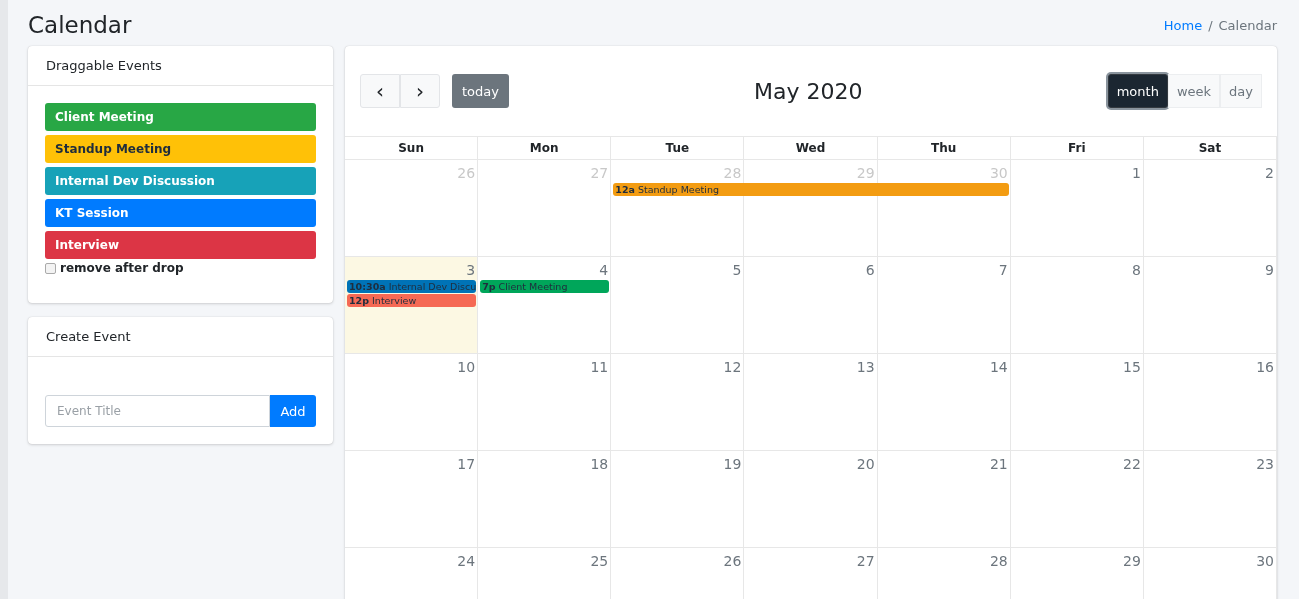 The width and height of the screenshot is (1299, 599). I want to click on day-number: 8, so click(1136, 270).